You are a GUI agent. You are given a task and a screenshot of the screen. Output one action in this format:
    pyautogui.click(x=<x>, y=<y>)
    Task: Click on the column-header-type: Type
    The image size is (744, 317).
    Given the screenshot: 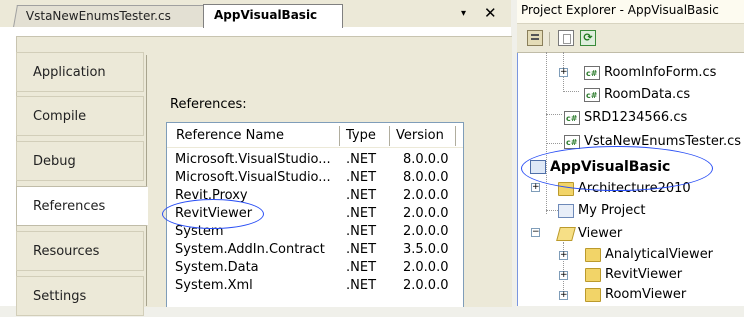 What is the action you would take?
    pyautogui.click(x=365, y=136)
    